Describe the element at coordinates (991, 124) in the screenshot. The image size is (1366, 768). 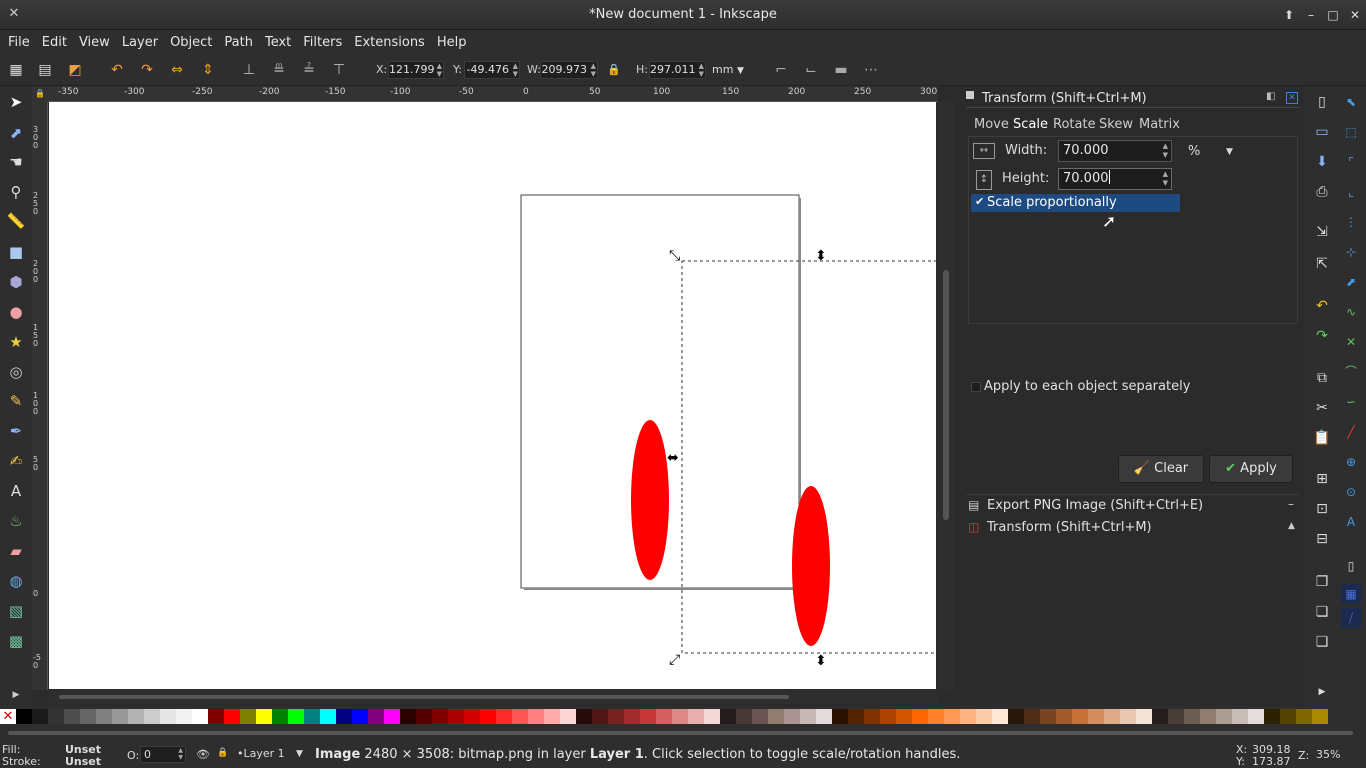
I see `tab-move: Move` at that location.